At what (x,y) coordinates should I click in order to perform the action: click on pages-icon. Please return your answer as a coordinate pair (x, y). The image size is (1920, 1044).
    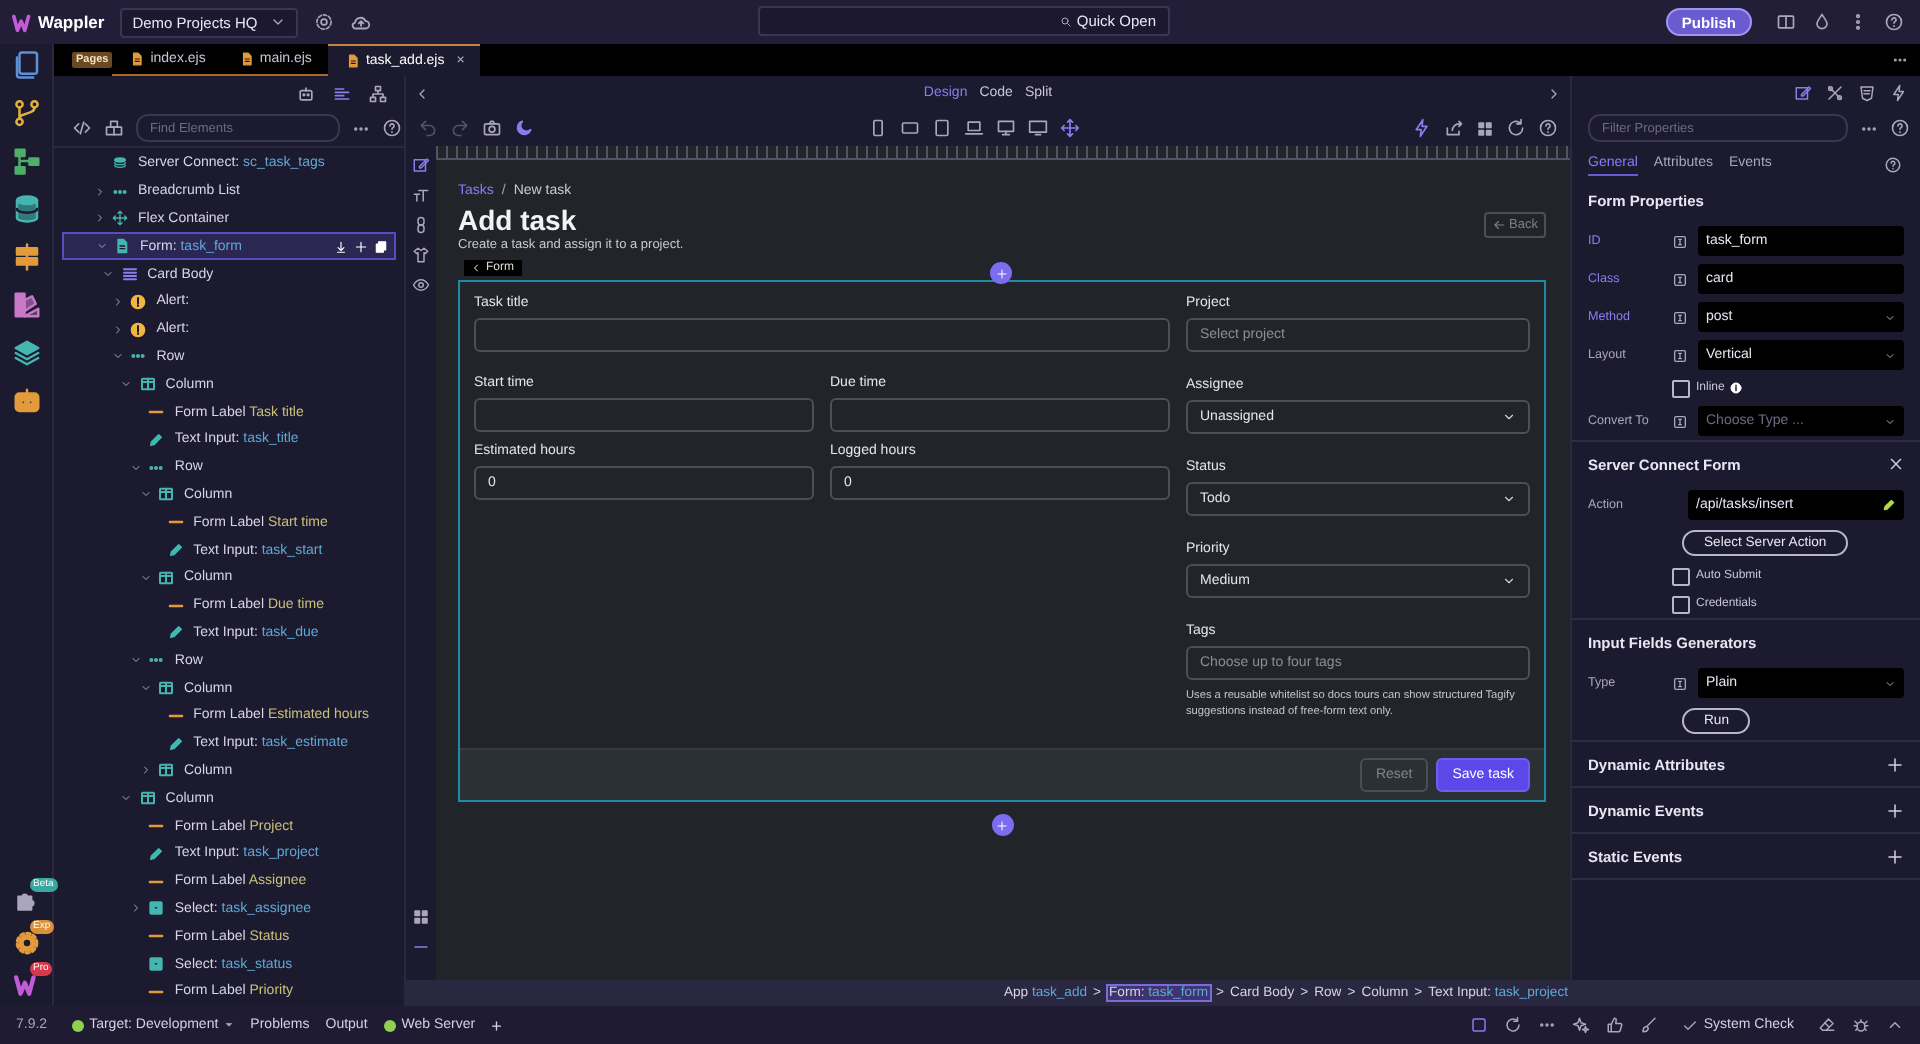
    Looking at the image, I should click on (26, 65).